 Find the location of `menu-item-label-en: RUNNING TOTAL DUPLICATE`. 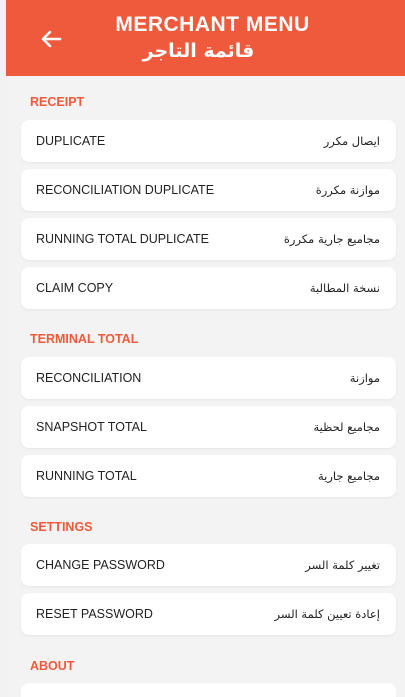

menu-item-label-en: RUNNING TOTAL DUPLICATE is located at coordinates (122, 239).